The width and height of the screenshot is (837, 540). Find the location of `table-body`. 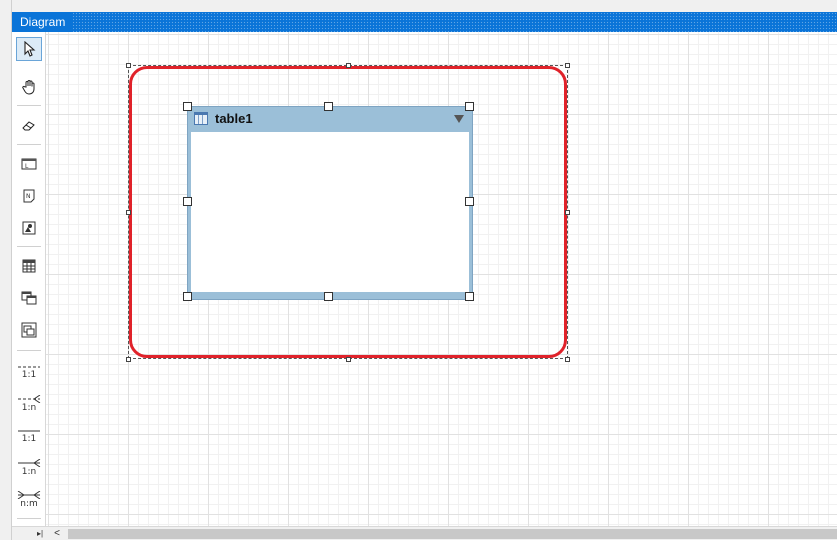

table-body is located at coordinates (330, 212).